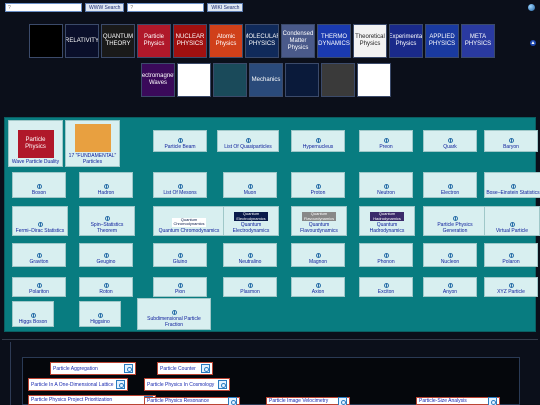  Describe the element at coordinates (39, 255) in the screenshot. I see `particle-card-graviton: Graviton` at that location.